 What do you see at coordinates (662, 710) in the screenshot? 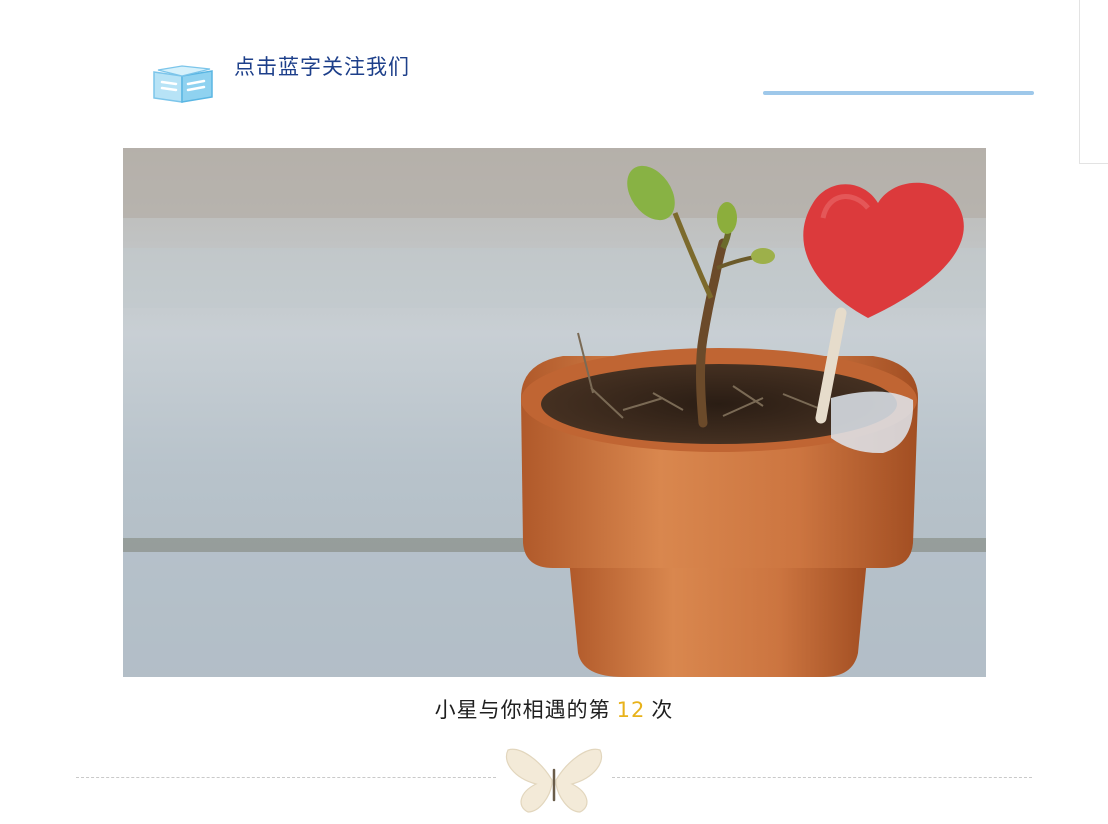
I see `caption-suffix: 次` at bounding box center [662, 710].